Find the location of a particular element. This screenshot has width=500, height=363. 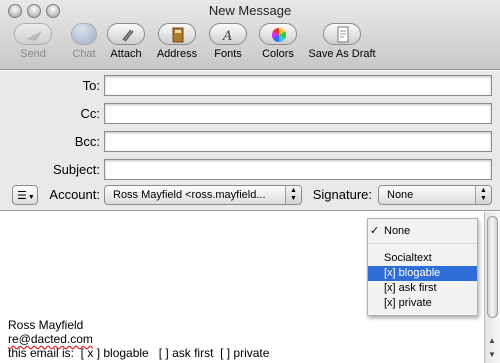

checkmark-icon: ✓ is located at coordinates (375, 231).